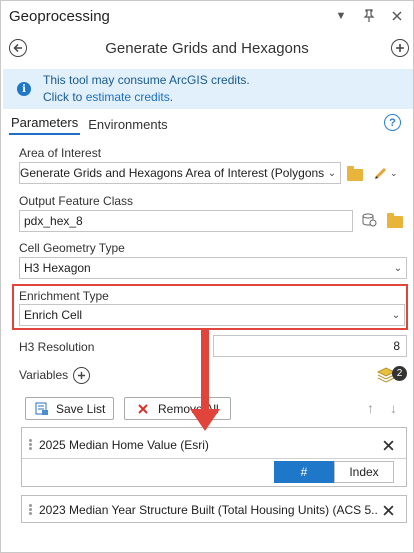 The width and height of the screenshot is (414, 553). I want to click on tool-tabs: Parameters Environments ?, so click(207, 124).